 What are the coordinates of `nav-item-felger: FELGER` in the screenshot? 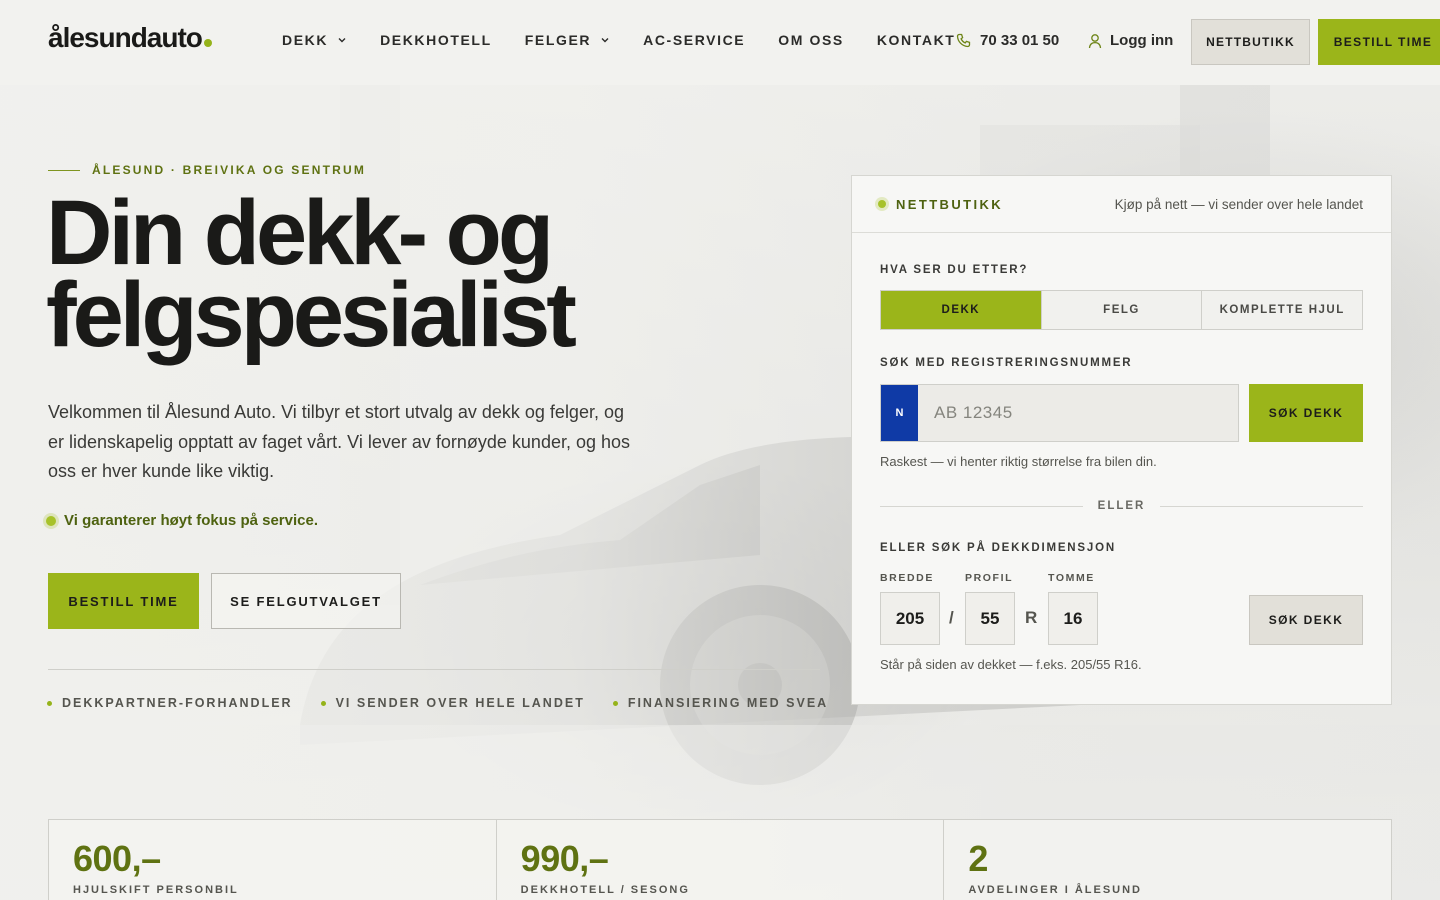 It's located at (567, 40).